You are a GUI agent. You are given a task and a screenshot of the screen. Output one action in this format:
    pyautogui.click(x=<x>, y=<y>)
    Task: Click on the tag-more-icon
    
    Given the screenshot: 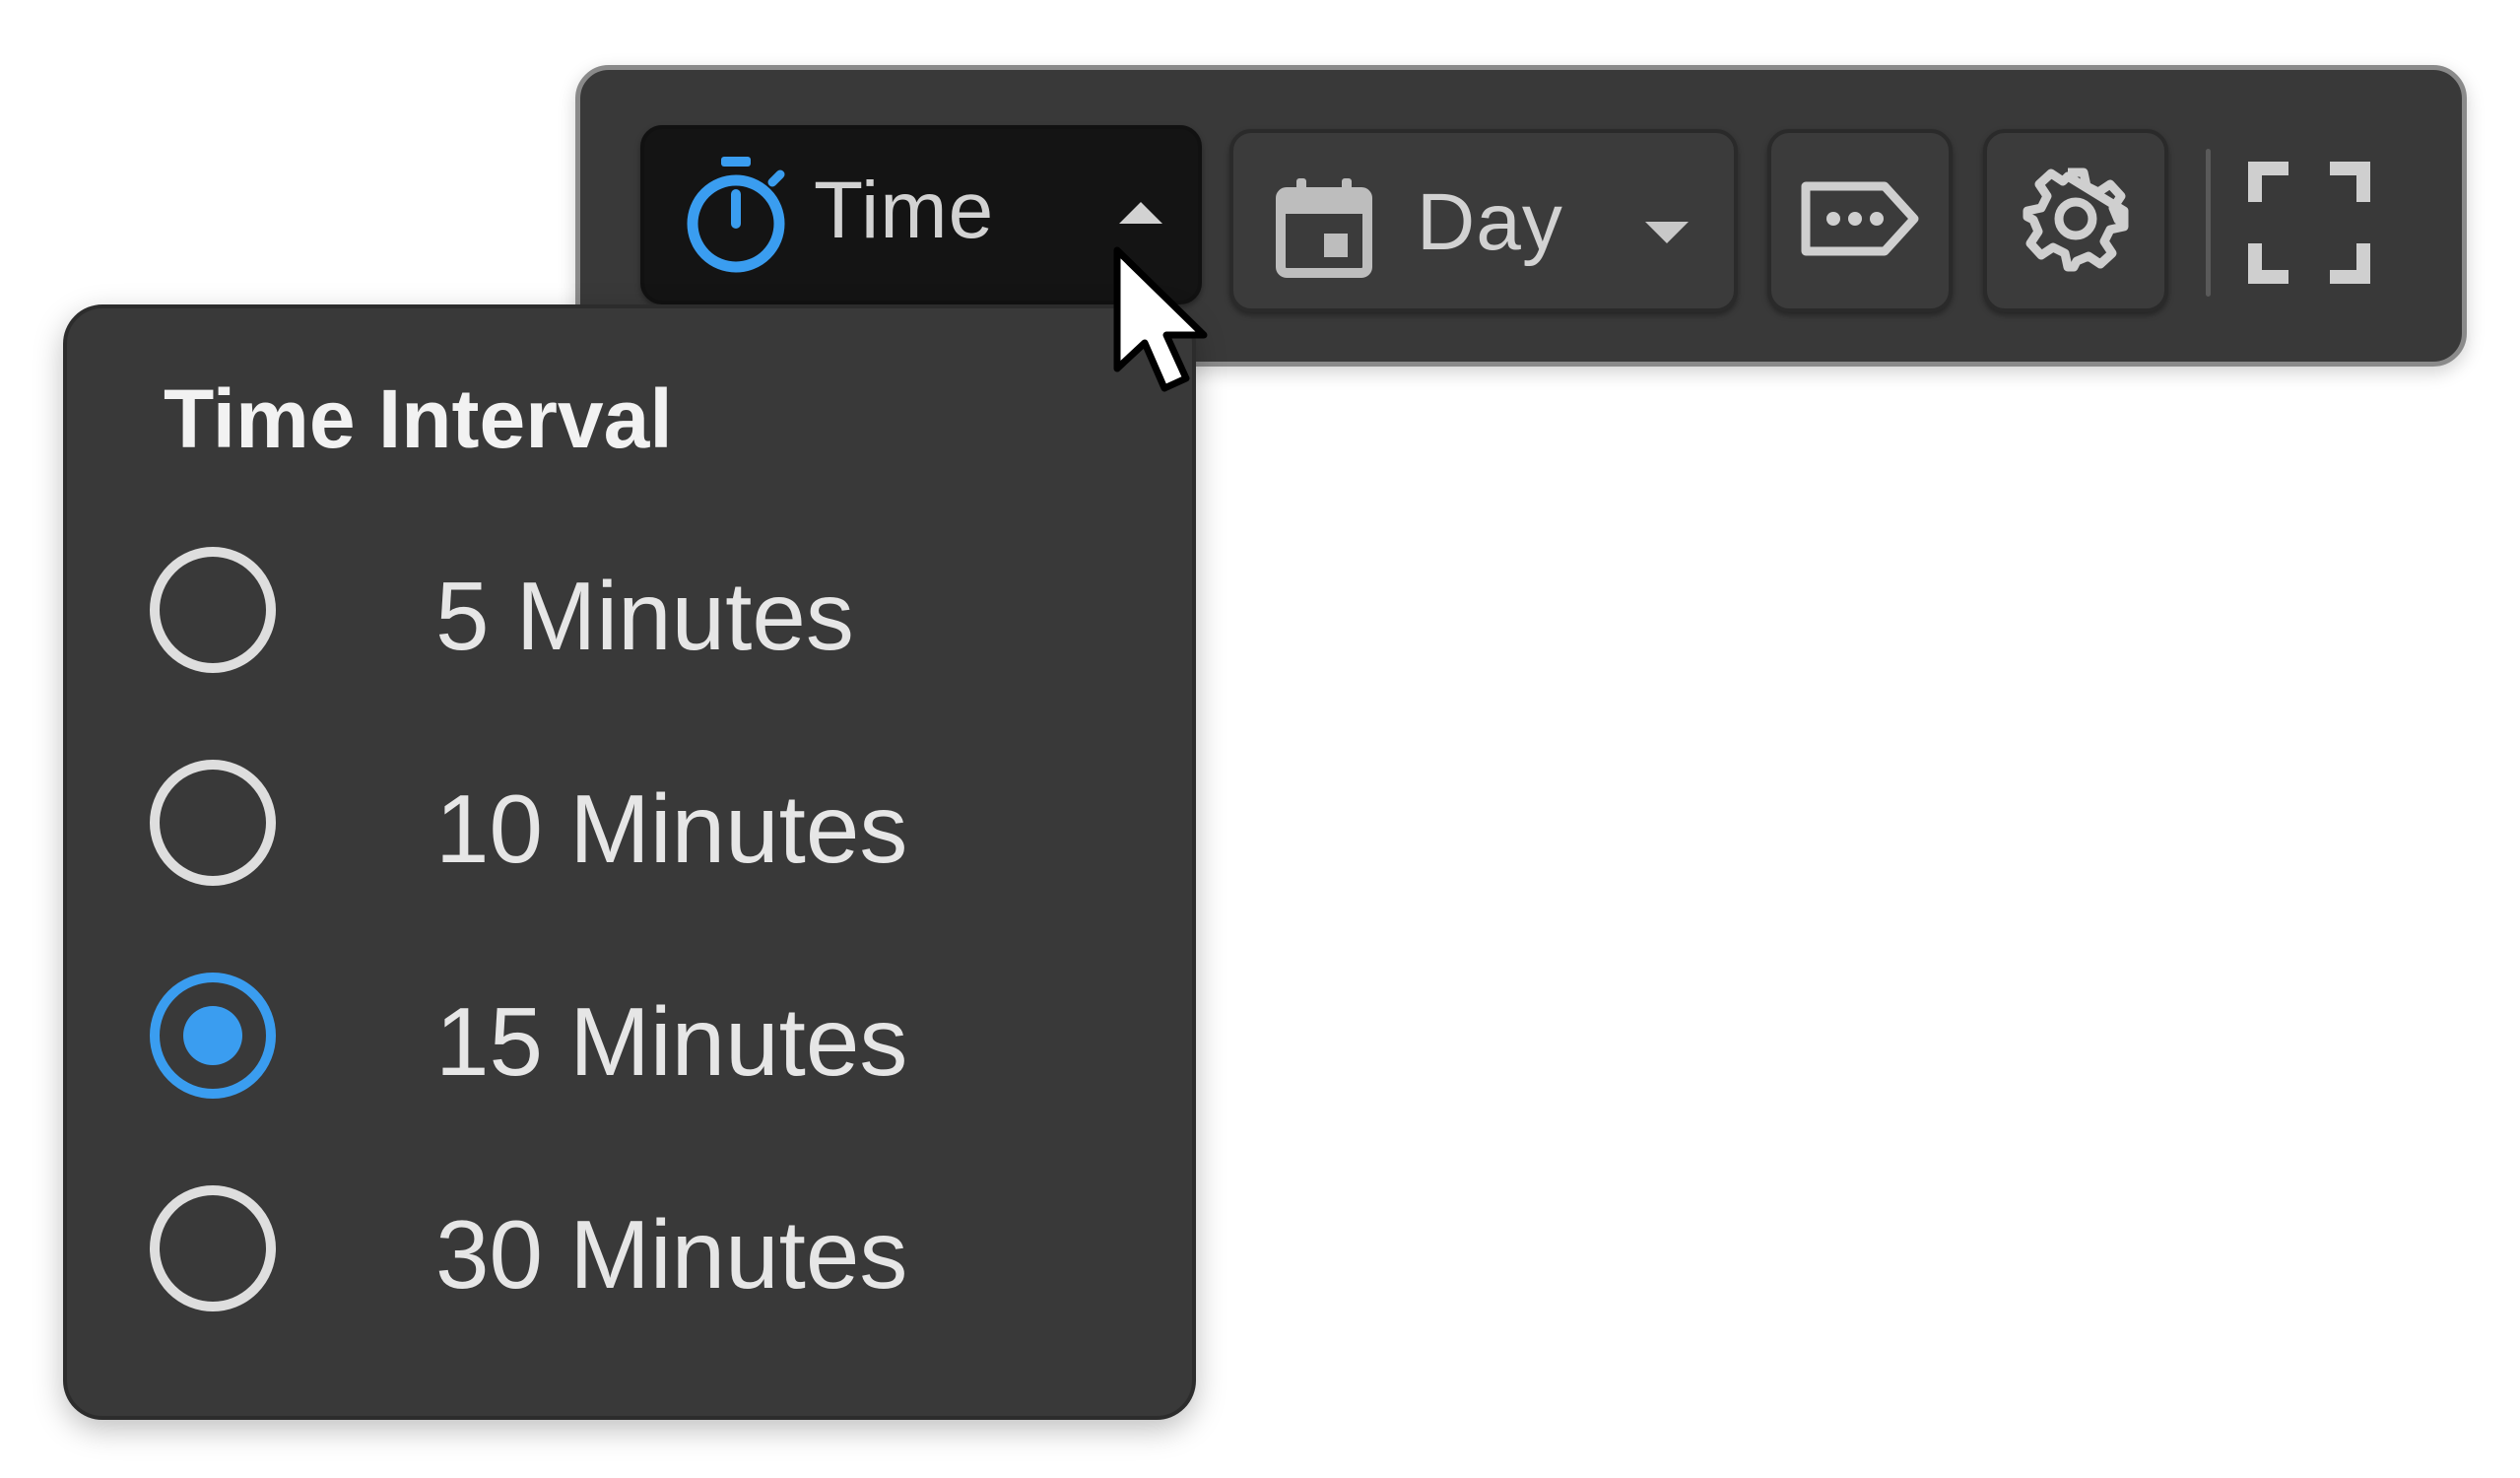 What is the action you would take?
    pyautogui.click(x=1860, y=221)
    